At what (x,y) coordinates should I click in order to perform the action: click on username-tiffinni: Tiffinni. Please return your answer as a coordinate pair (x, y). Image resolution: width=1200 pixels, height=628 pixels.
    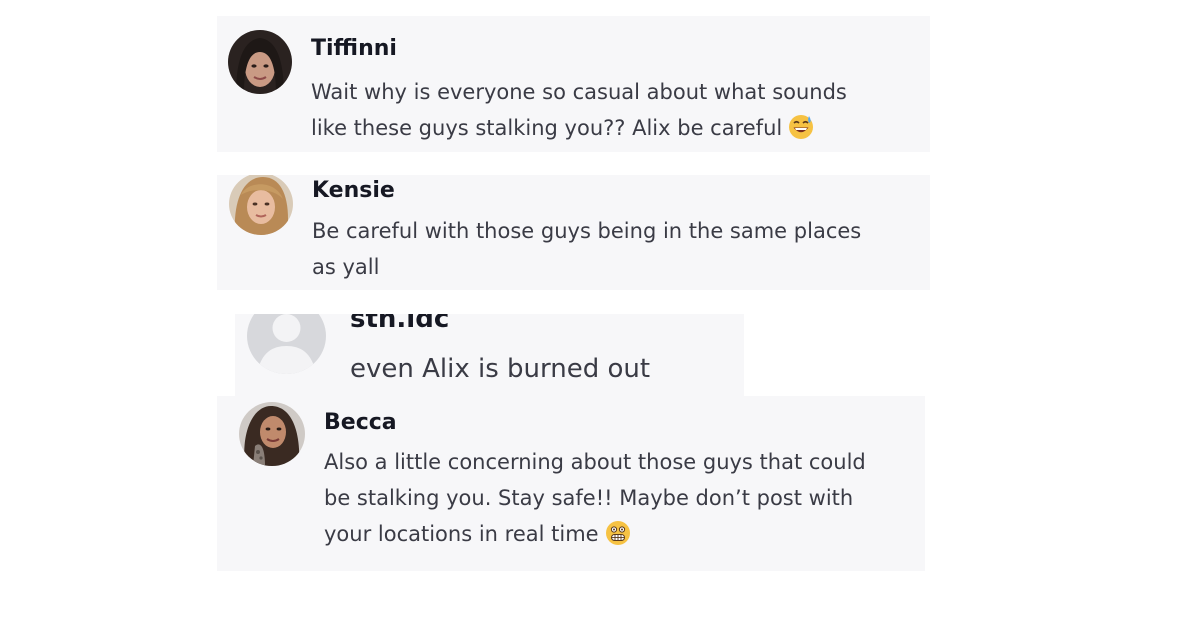
    Looking at the image, I should click on (354, 48).